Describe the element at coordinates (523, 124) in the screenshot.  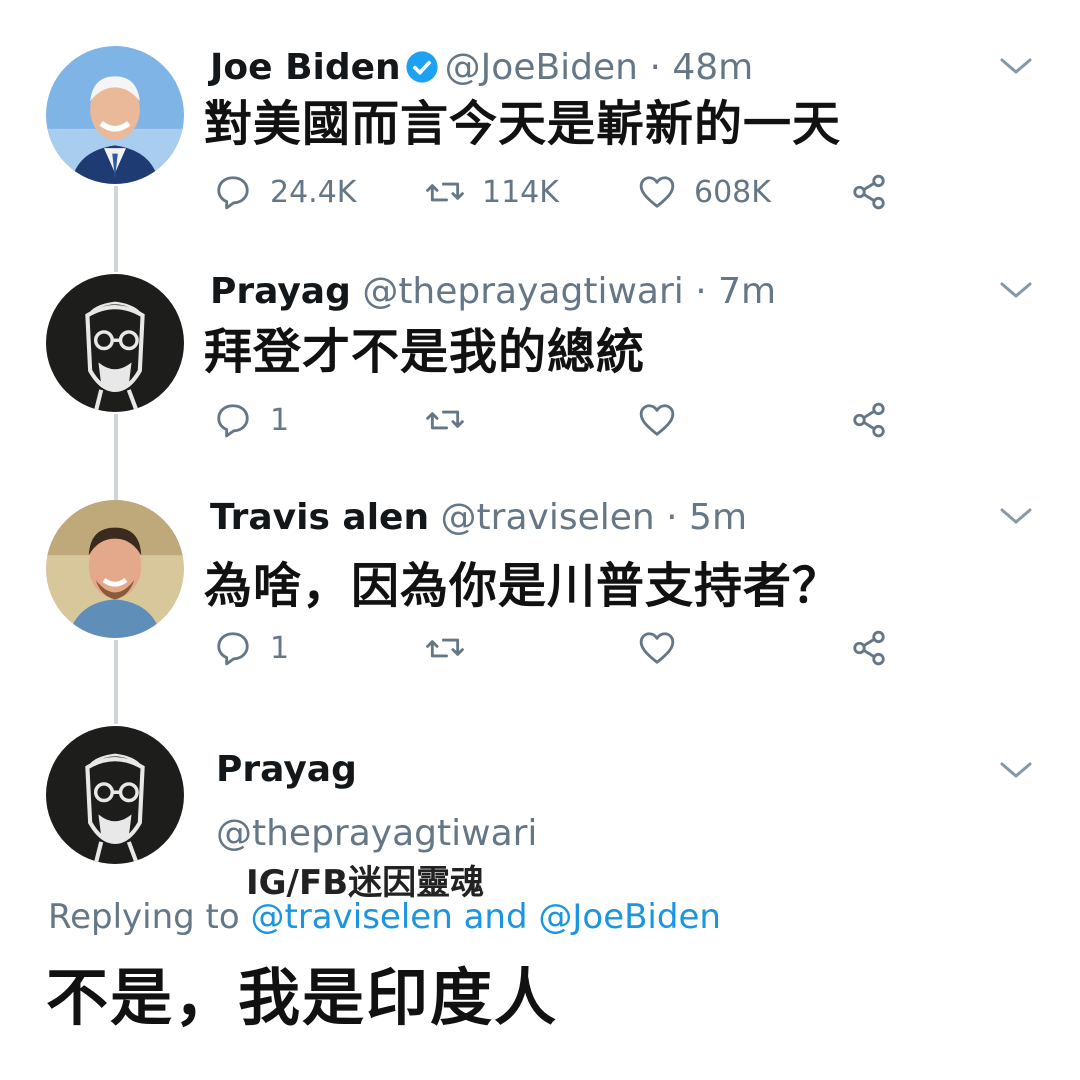
I see `tweet-text: 對美國而言今天是嶄新的一天` at that location.